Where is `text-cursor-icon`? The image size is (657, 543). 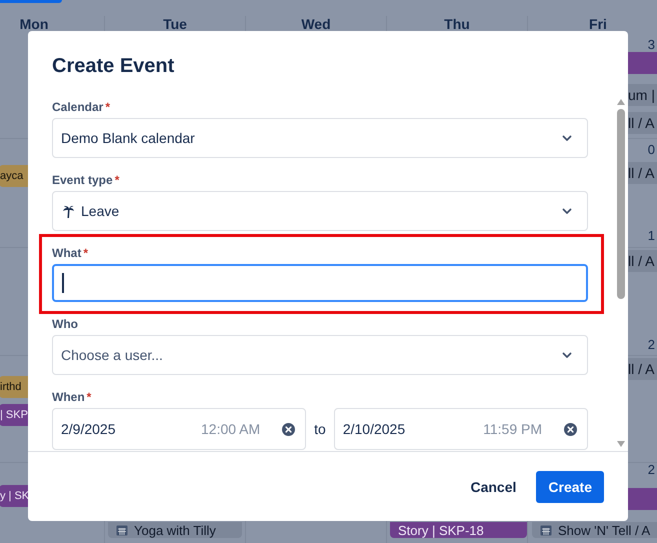 text-cursor-icon is located at coordinates (63, 283).